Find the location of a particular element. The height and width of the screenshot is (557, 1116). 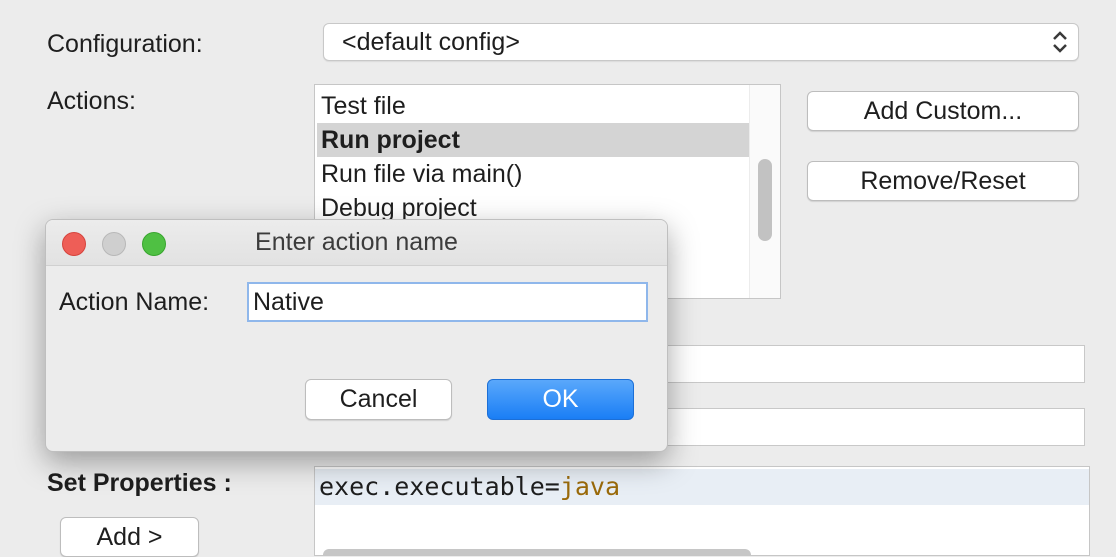

actions-scrollbar is located at coordinates (764, 191).